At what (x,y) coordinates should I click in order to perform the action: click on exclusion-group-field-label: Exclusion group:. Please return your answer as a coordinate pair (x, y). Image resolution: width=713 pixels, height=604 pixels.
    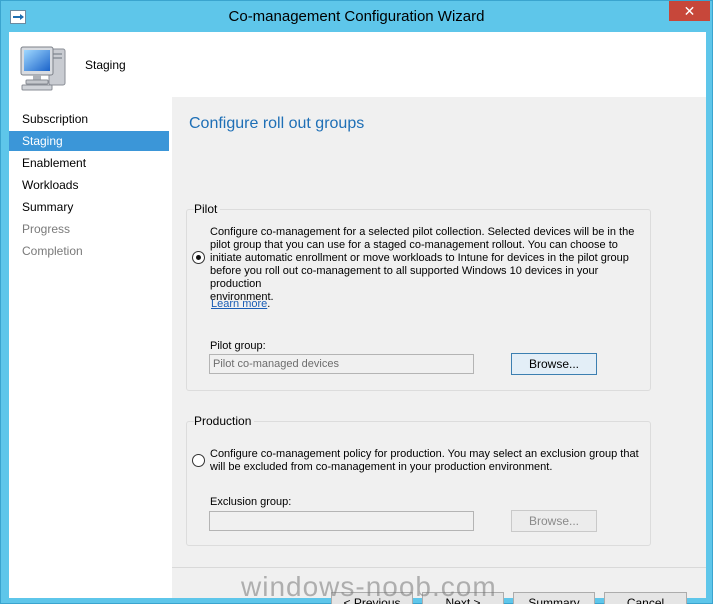
    Looking at the image, I should click on (251, 502).